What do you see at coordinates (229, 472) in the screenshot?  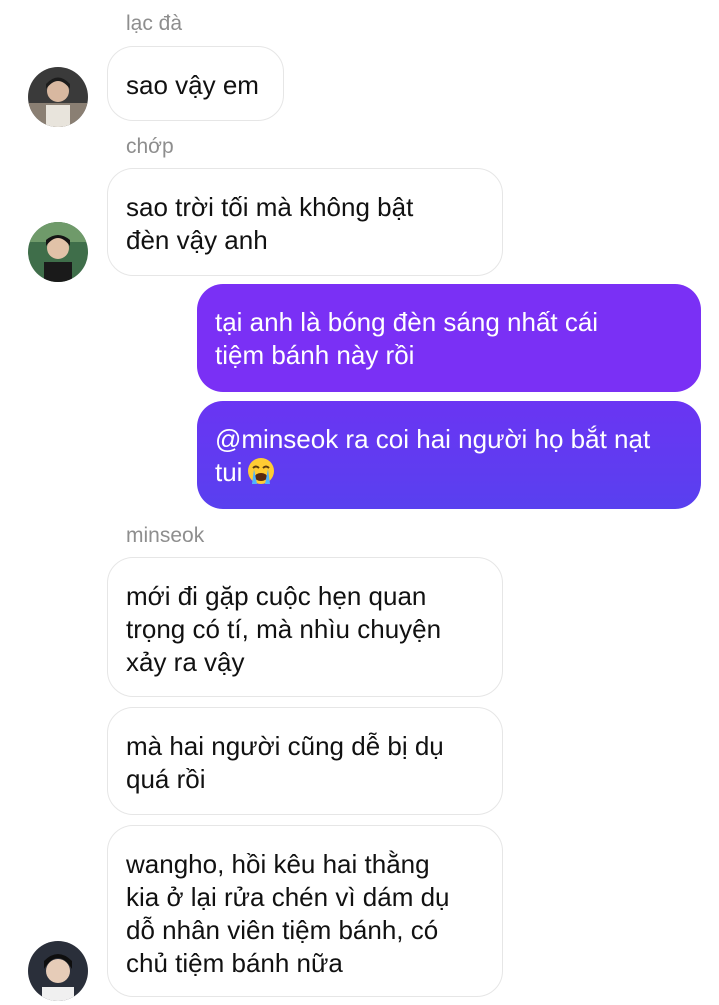 I see `message-text-fragment: tui` at bounding box center [229, 472].